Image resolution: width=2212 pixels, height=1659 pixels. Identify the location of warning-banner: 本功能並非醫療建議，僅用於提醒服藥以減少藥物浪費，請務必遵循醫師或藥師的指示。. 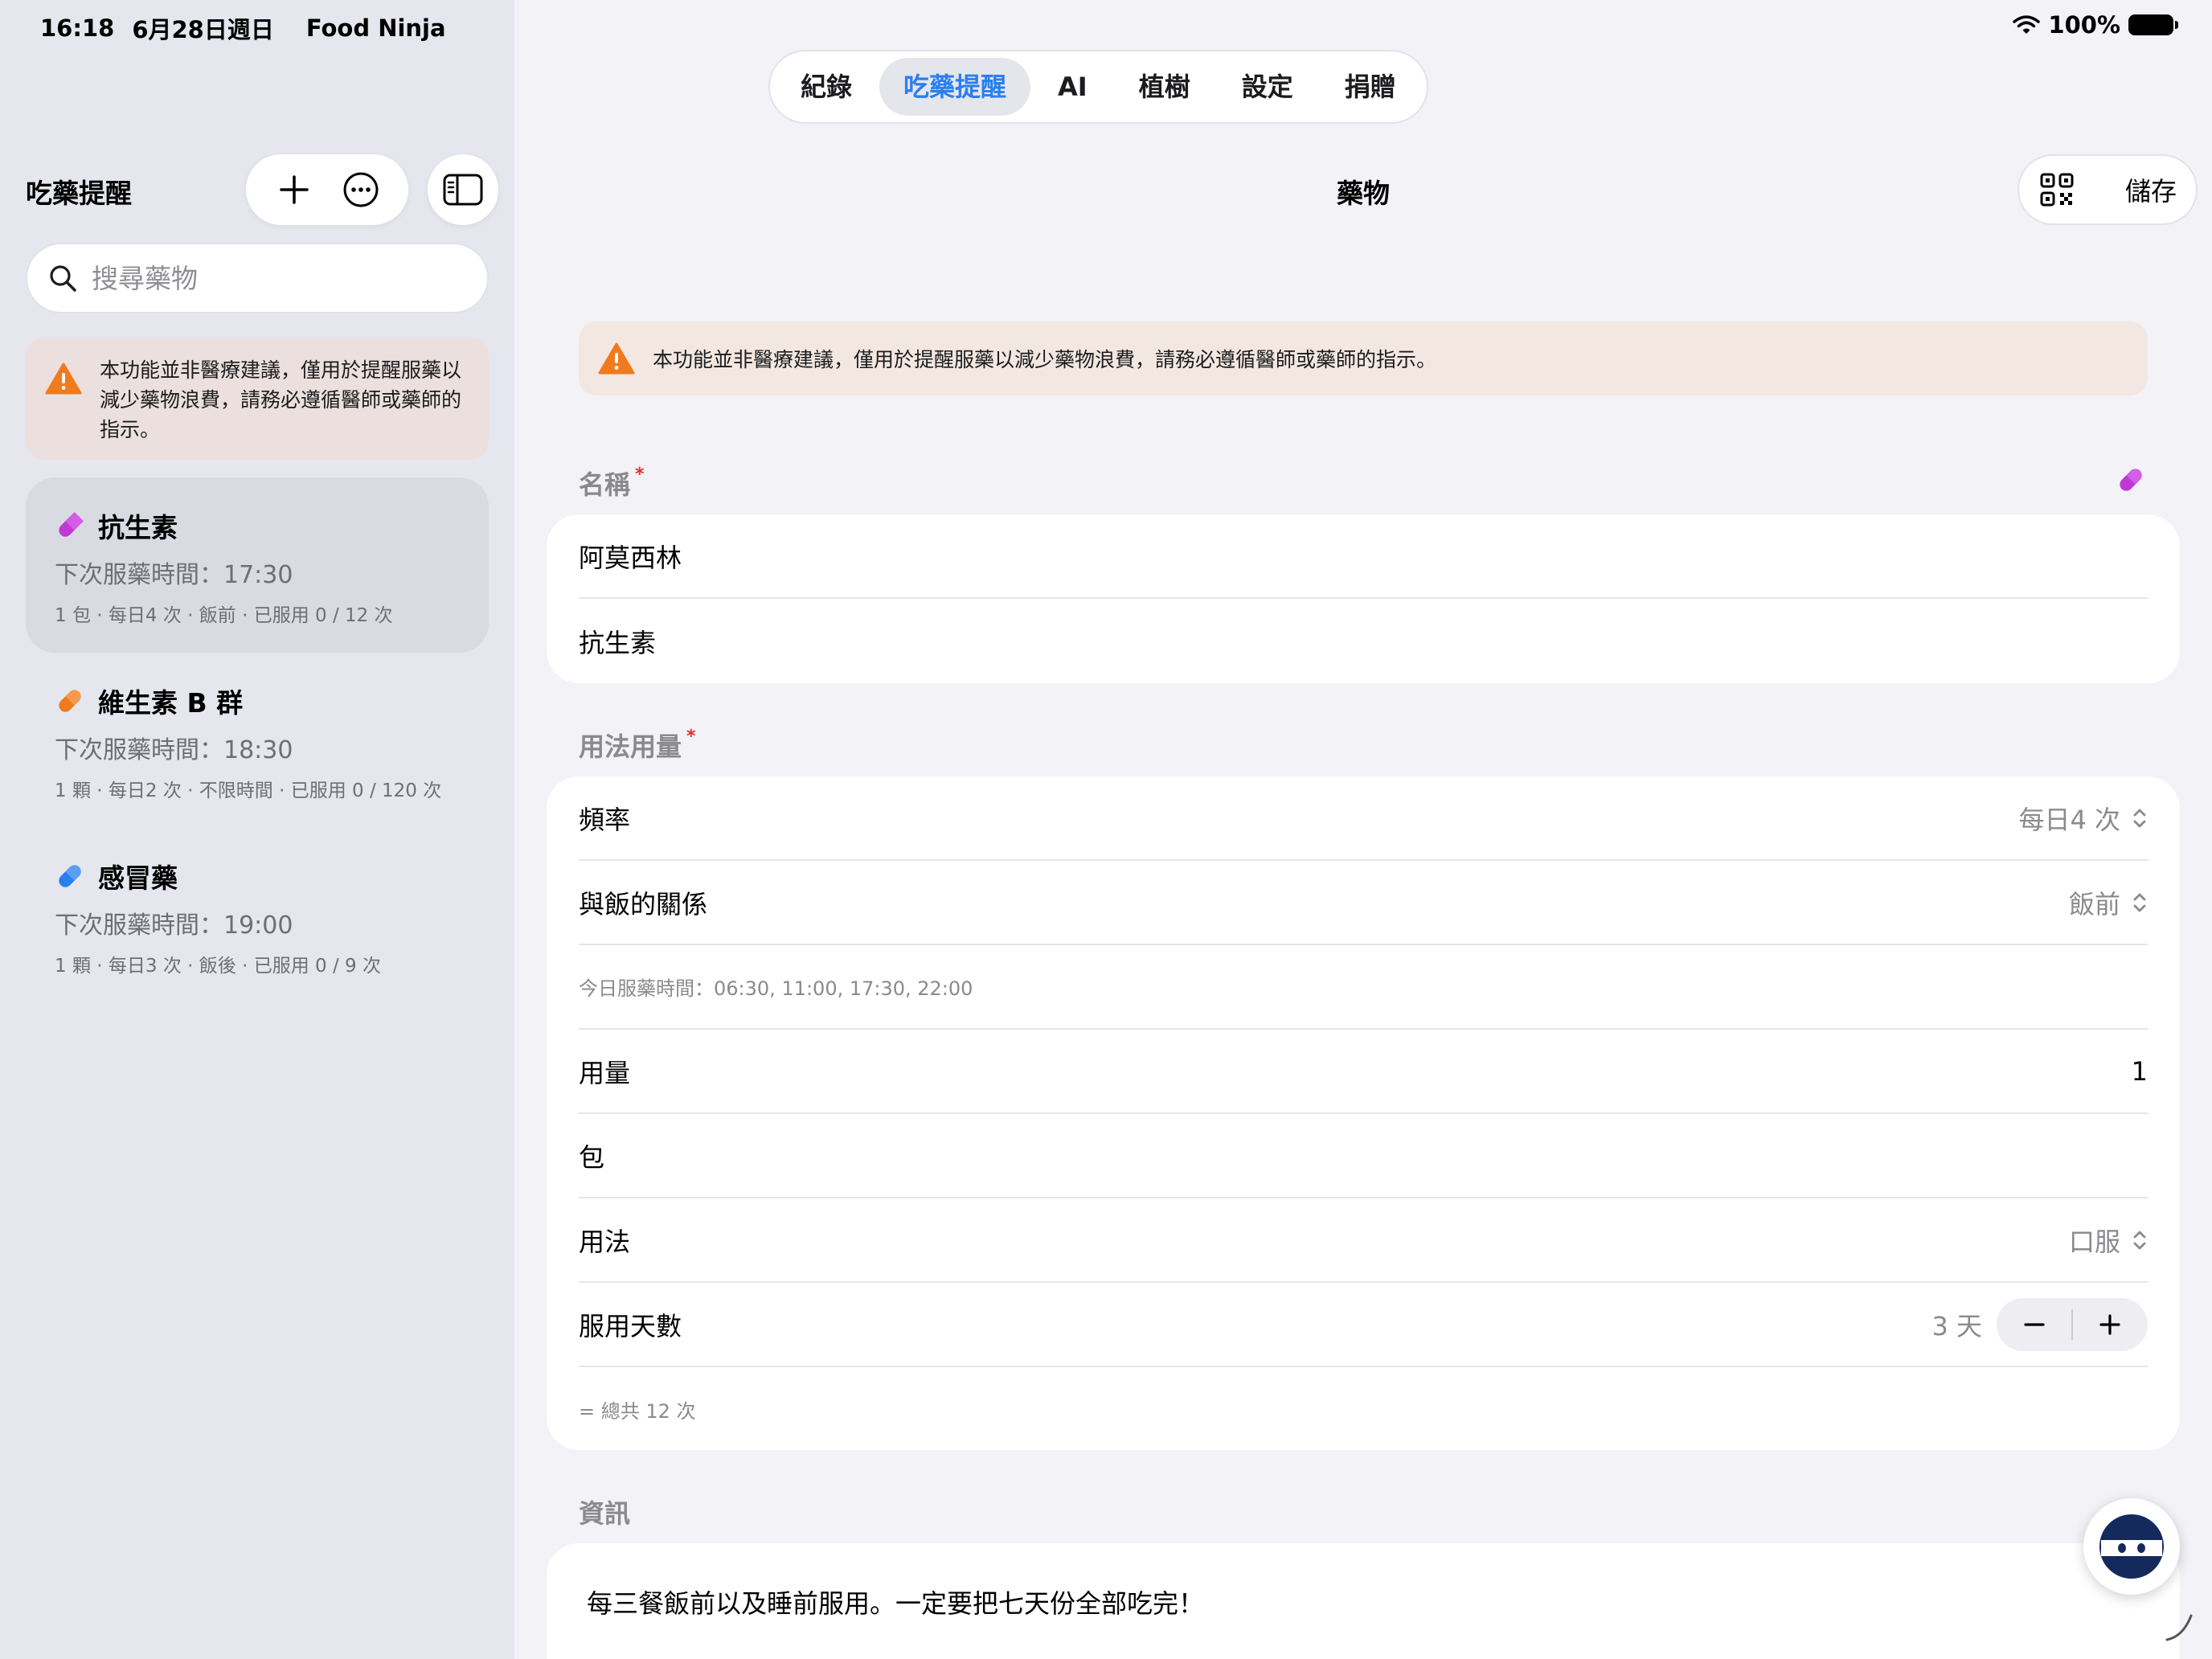
(1363, 358).